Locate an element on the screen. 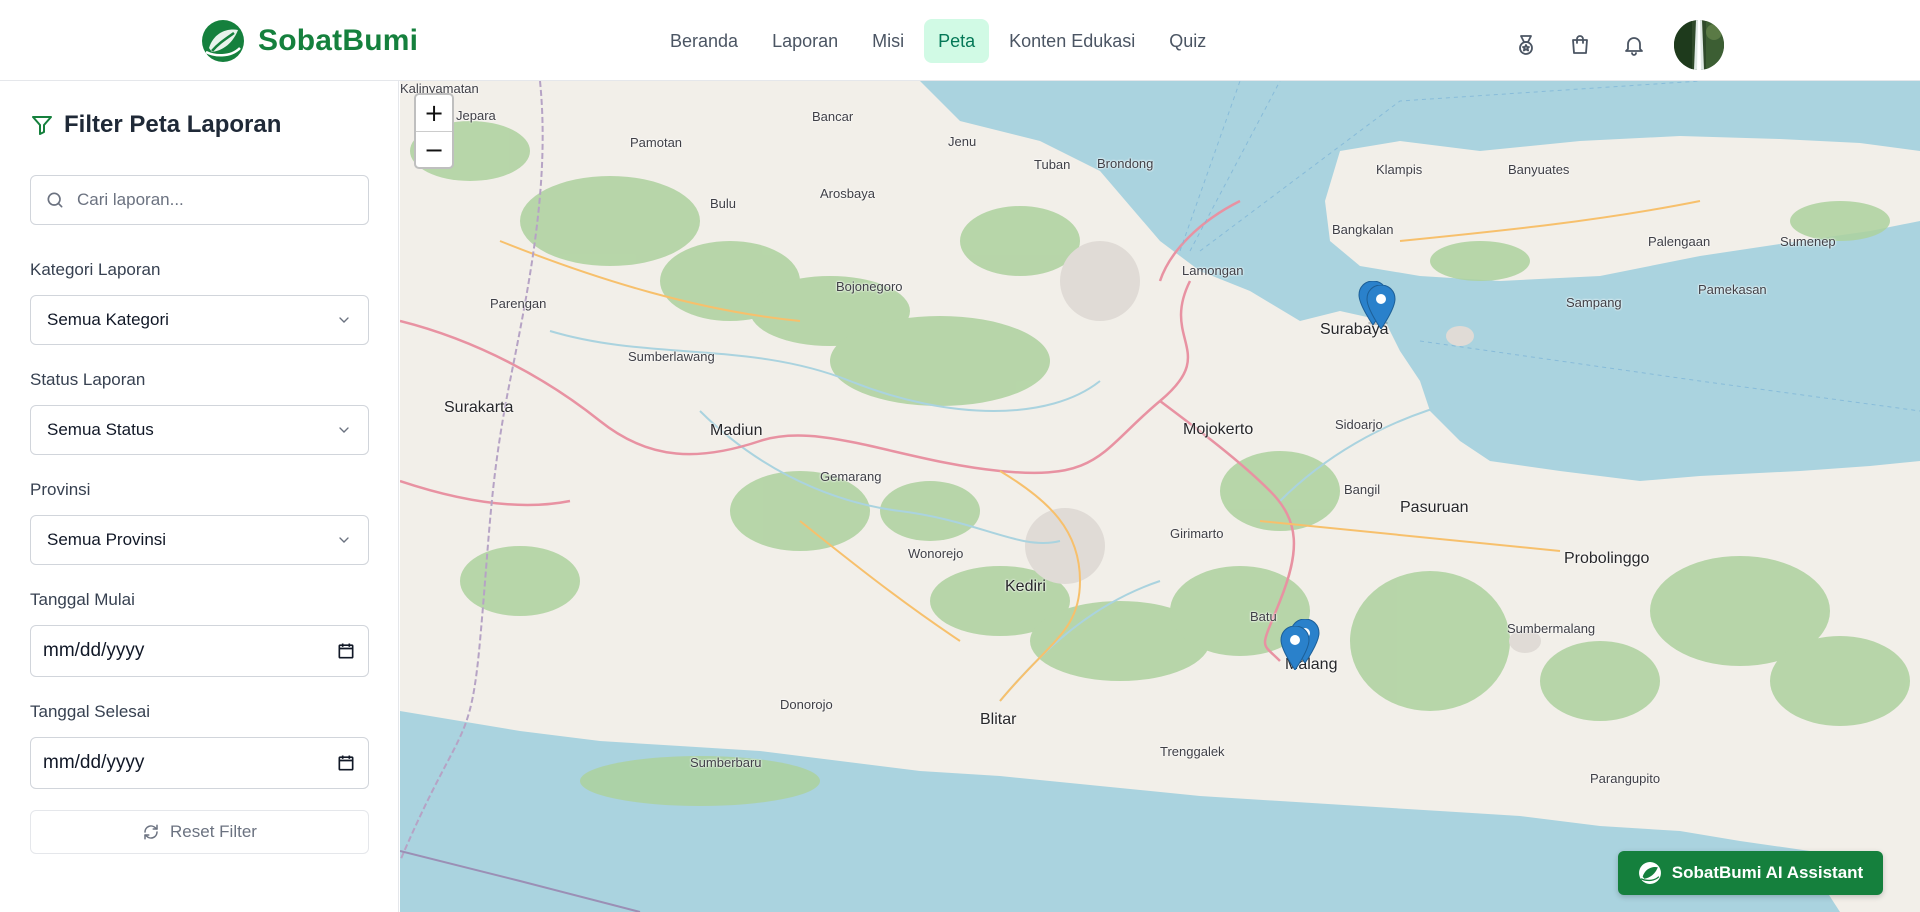  zoom-control: + − is located at coordinates (434, 131).